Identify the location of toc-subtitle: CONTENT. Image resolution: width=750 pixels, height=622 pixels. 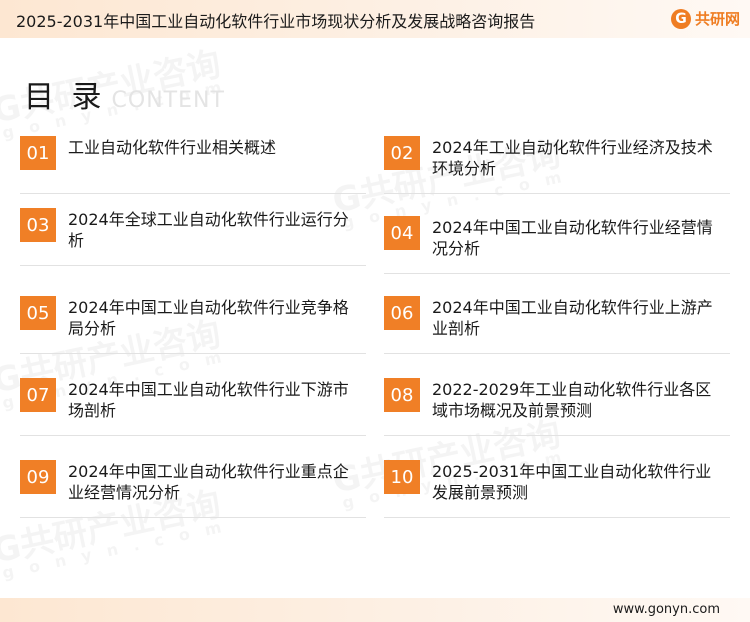
(168, 100).